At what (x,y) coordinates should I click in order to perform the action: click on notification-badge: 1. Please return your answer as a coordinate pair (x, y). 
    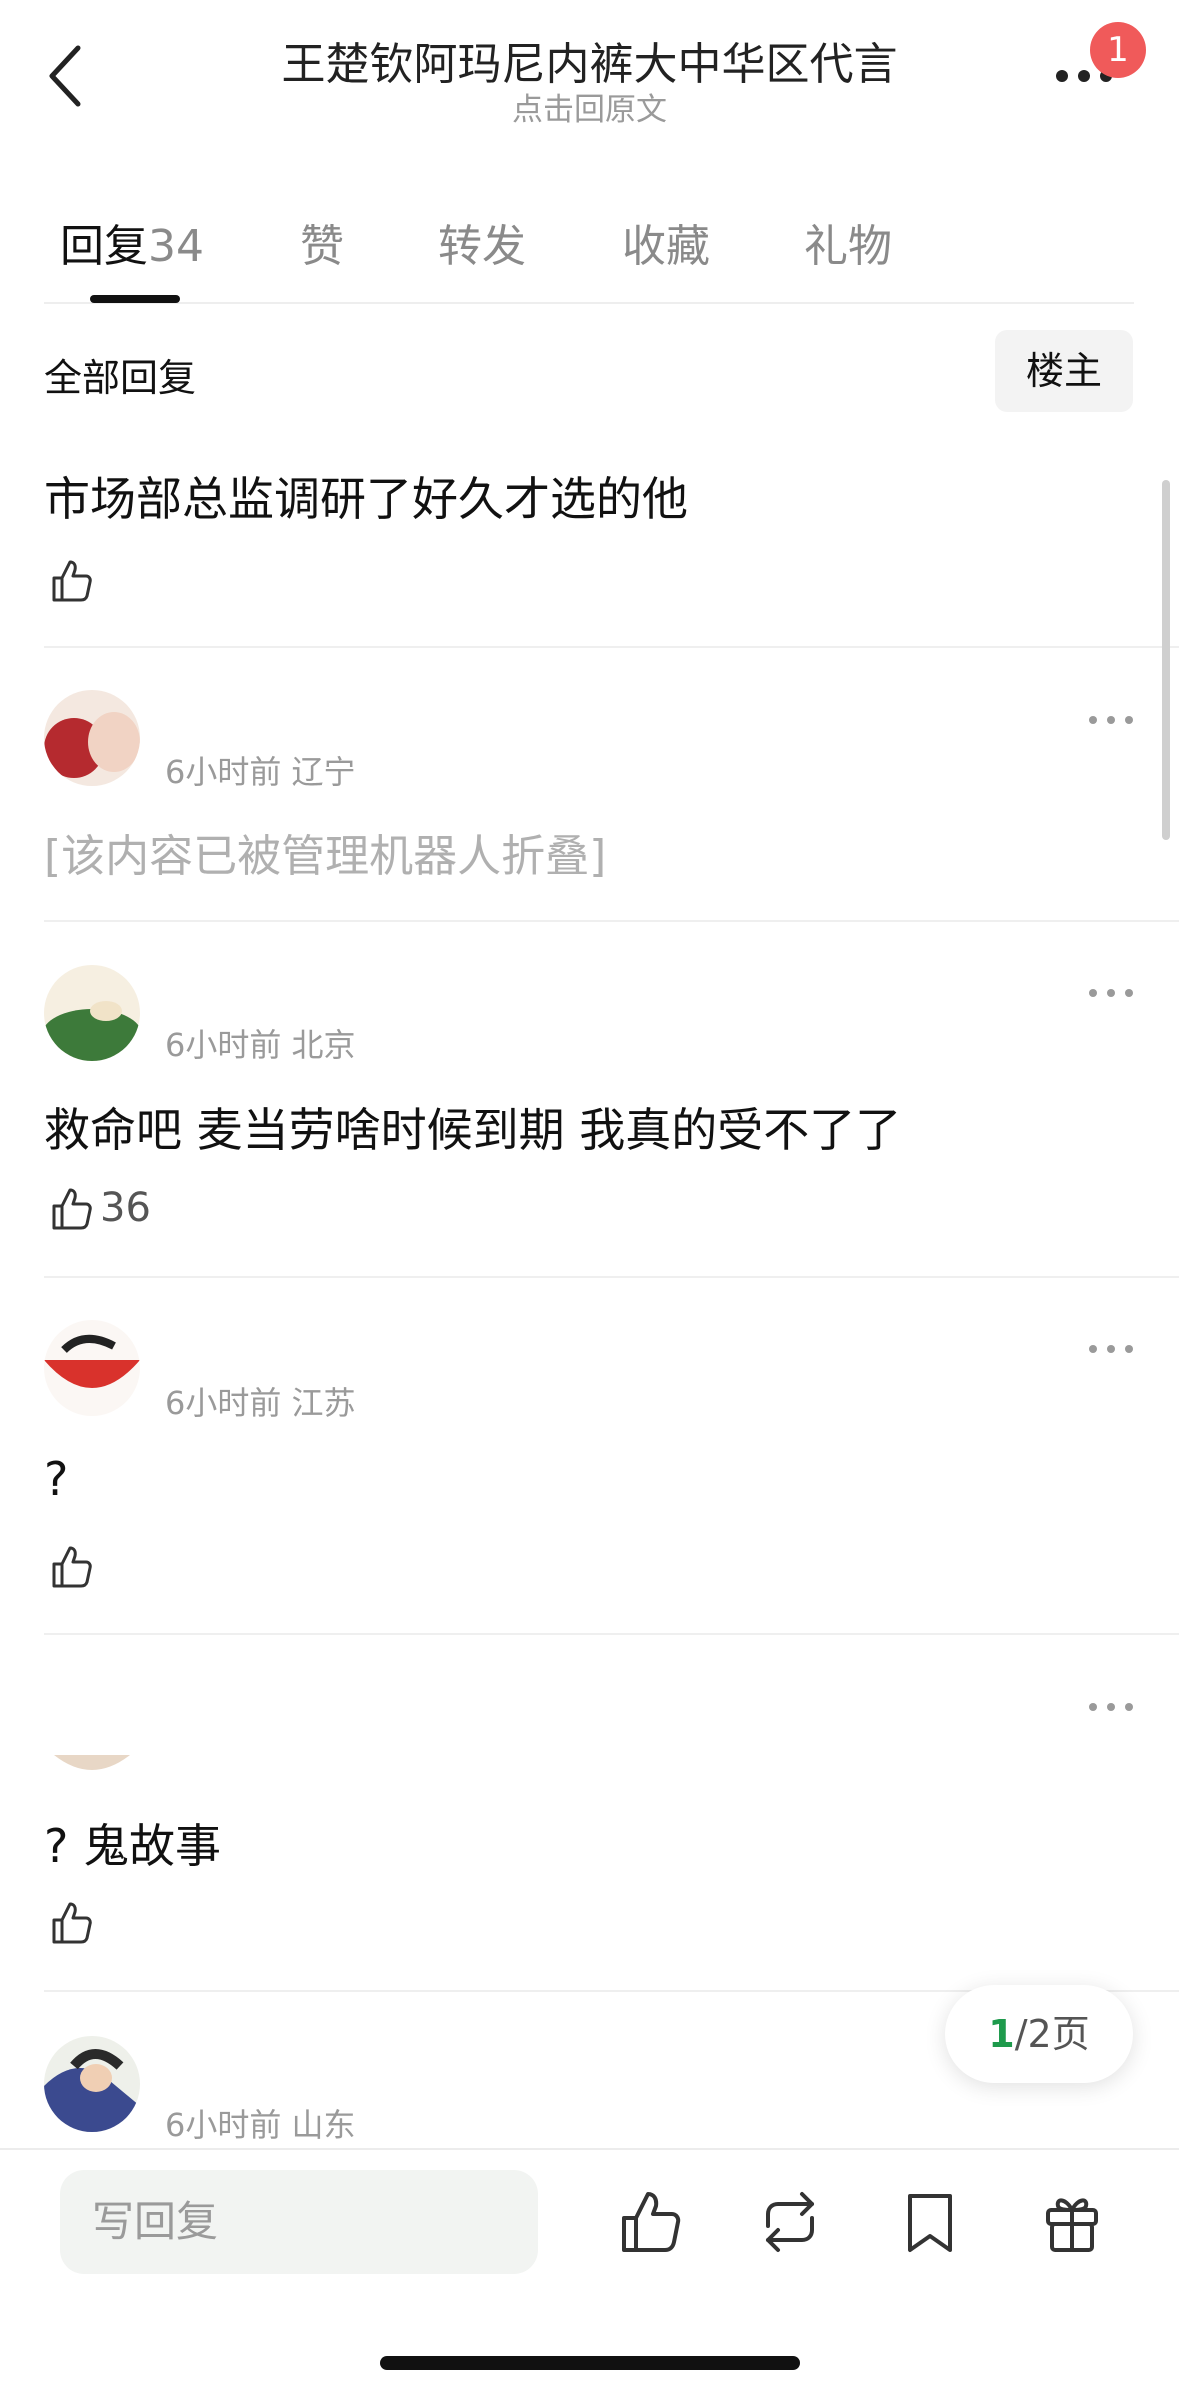
    Looking at the image, I should click on (1118, 50).